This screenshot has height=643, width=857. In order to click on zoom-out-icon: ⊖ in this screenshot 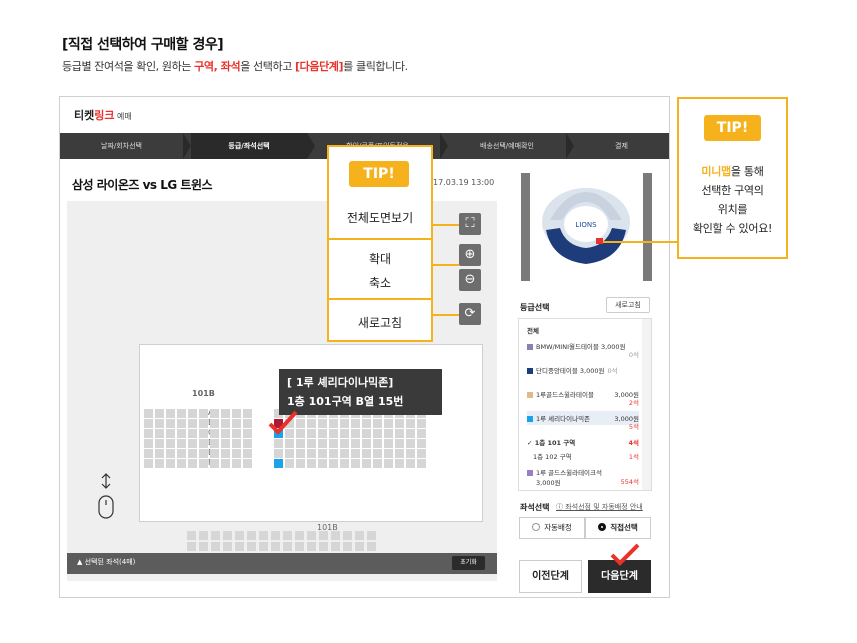, I will do `click(470, 280)`.